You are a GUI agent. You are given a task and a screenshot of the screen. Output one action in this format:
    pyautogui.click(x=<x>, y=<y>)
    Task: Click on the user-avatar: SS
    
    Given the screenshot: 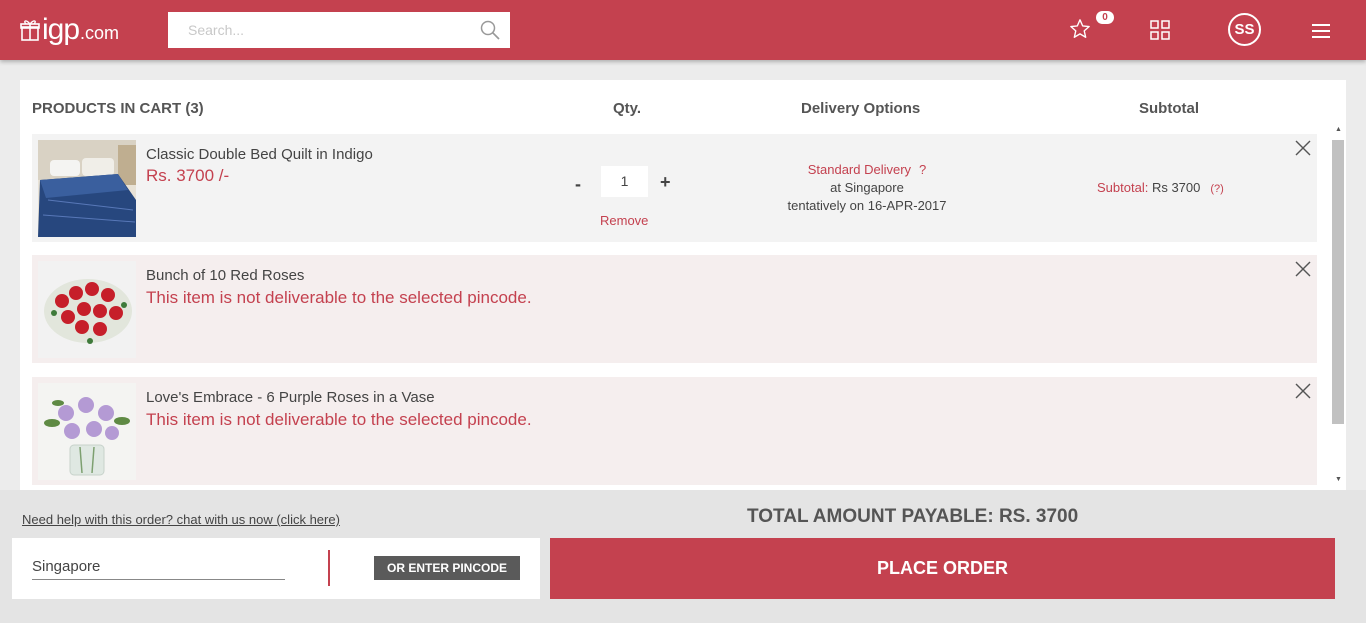 What is the action you would take?
    pyautogui.click(x=1244, y=29)
    